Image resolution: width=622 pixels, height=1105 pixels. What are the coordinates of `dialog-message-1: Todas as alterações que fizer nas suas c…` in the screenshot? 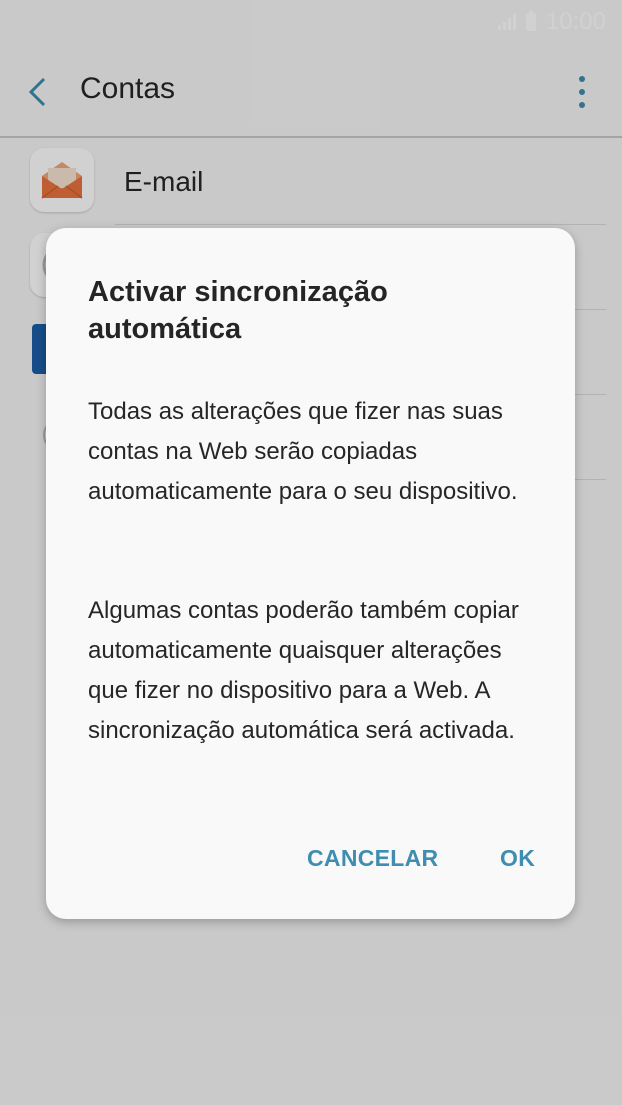 It's located at (303, 451).